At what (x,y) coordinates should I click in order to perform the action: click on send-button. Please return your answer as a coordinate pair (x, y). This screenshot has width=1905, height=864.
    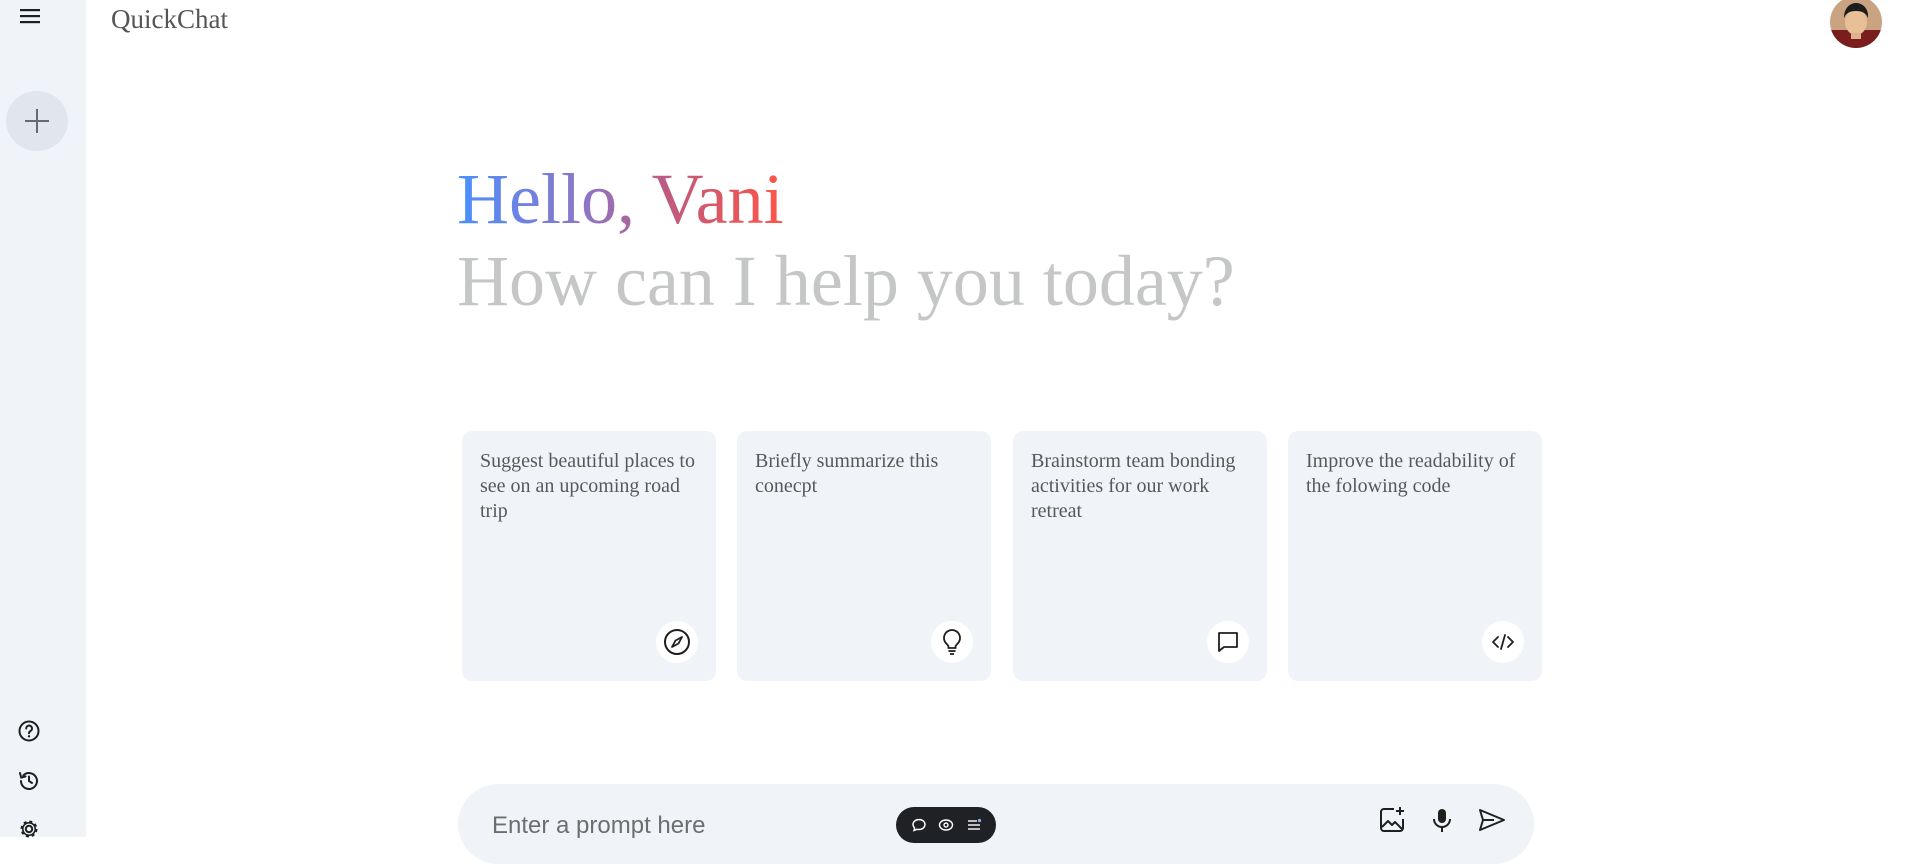
    Looking at the image, I should click on (1492, 820).